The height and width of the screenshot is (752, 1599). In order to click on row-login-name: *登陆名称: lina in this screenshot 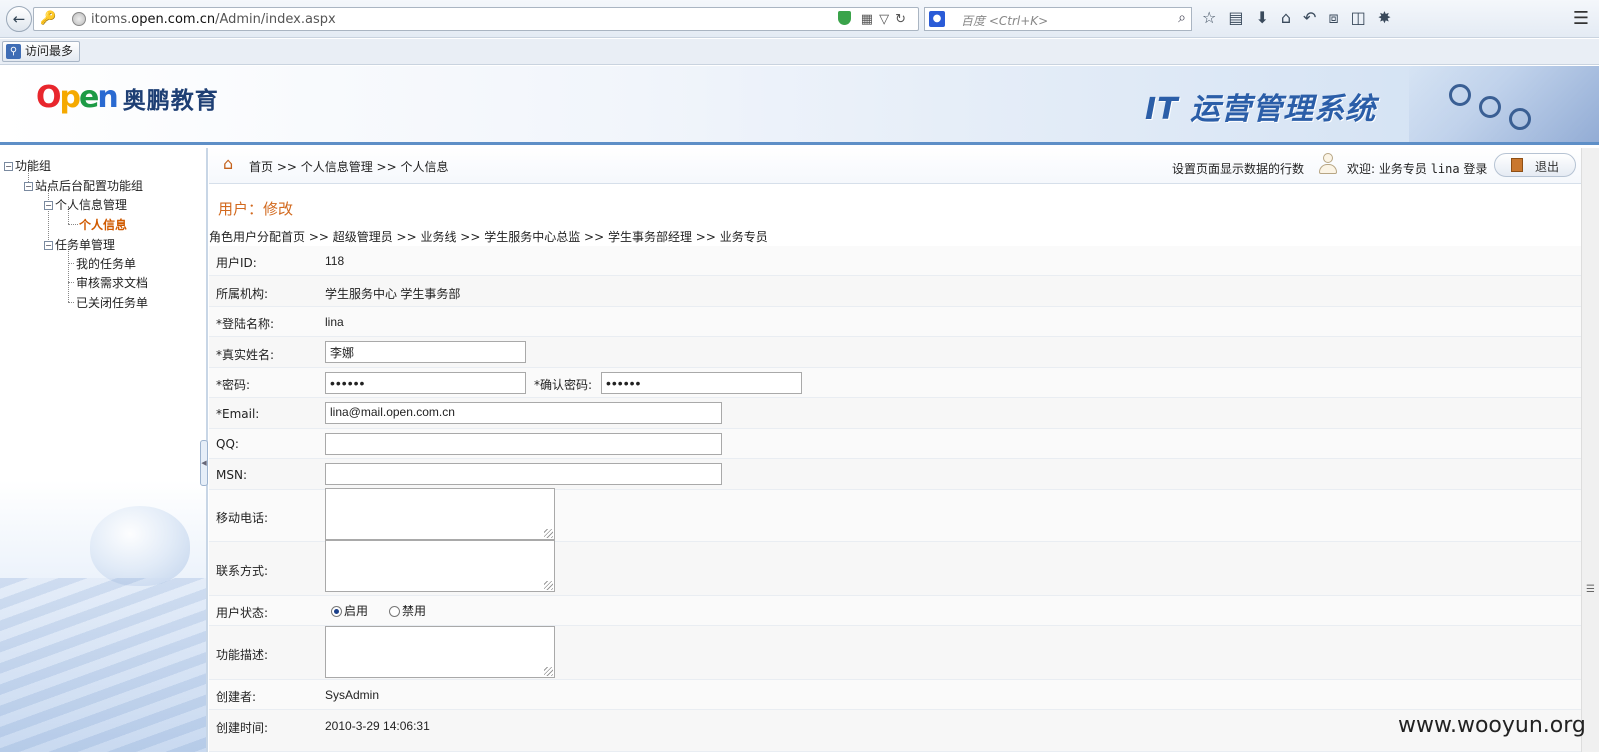, I will do `click(895, 322)`.